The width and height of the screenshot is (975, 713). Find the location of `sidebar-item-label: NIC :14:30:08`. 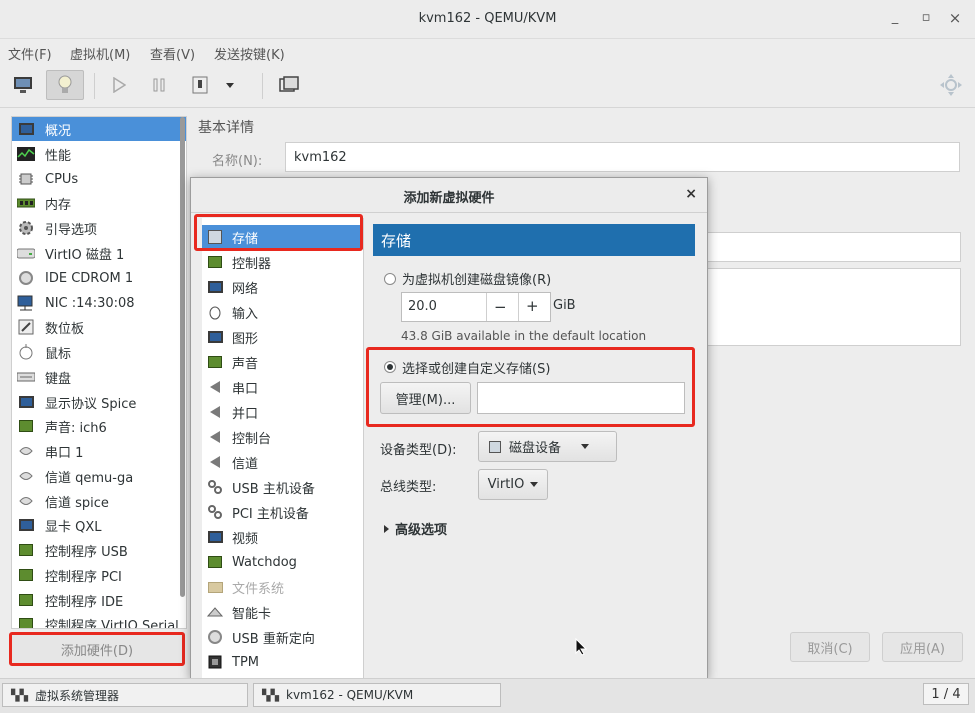

sidebar-item-label: NIC :14:30:08 is located at coordinates (90, 303).